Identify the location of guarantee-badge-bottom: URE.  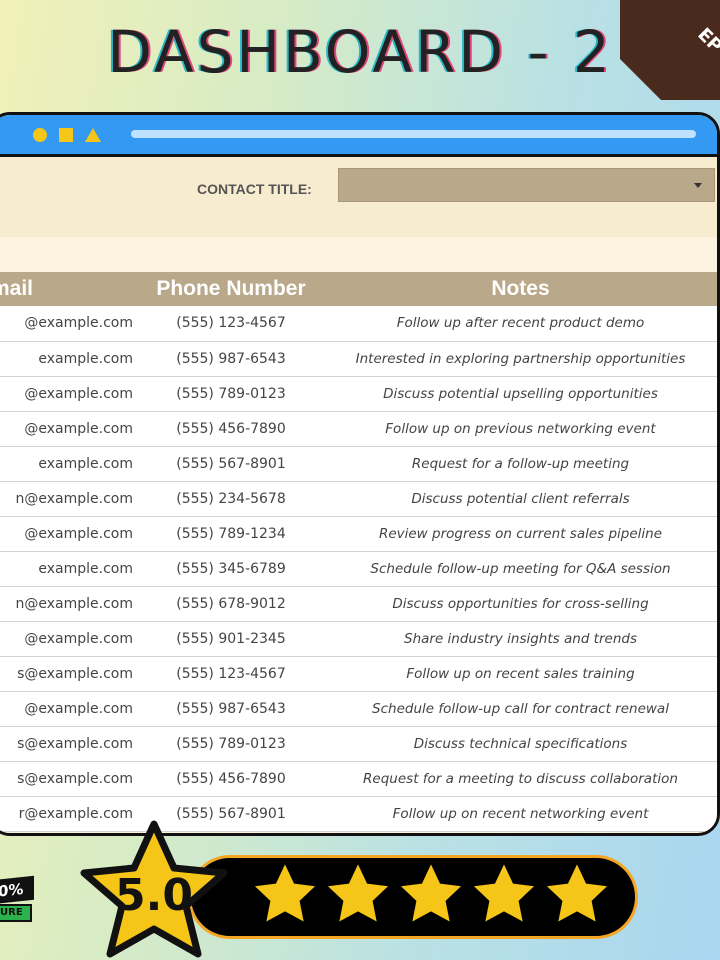
(16, 913).